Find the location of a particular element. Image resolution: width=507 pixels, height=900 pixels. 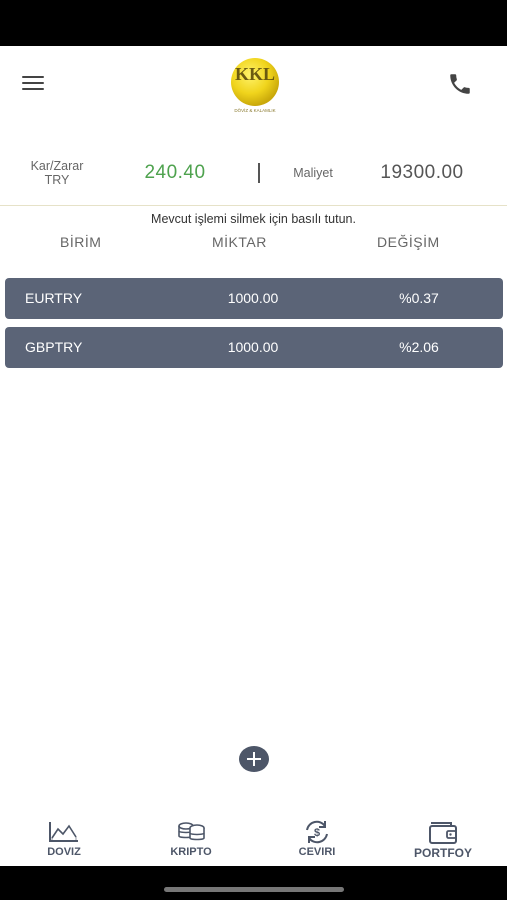

phone-glyph is located at coordinates (460, 84).